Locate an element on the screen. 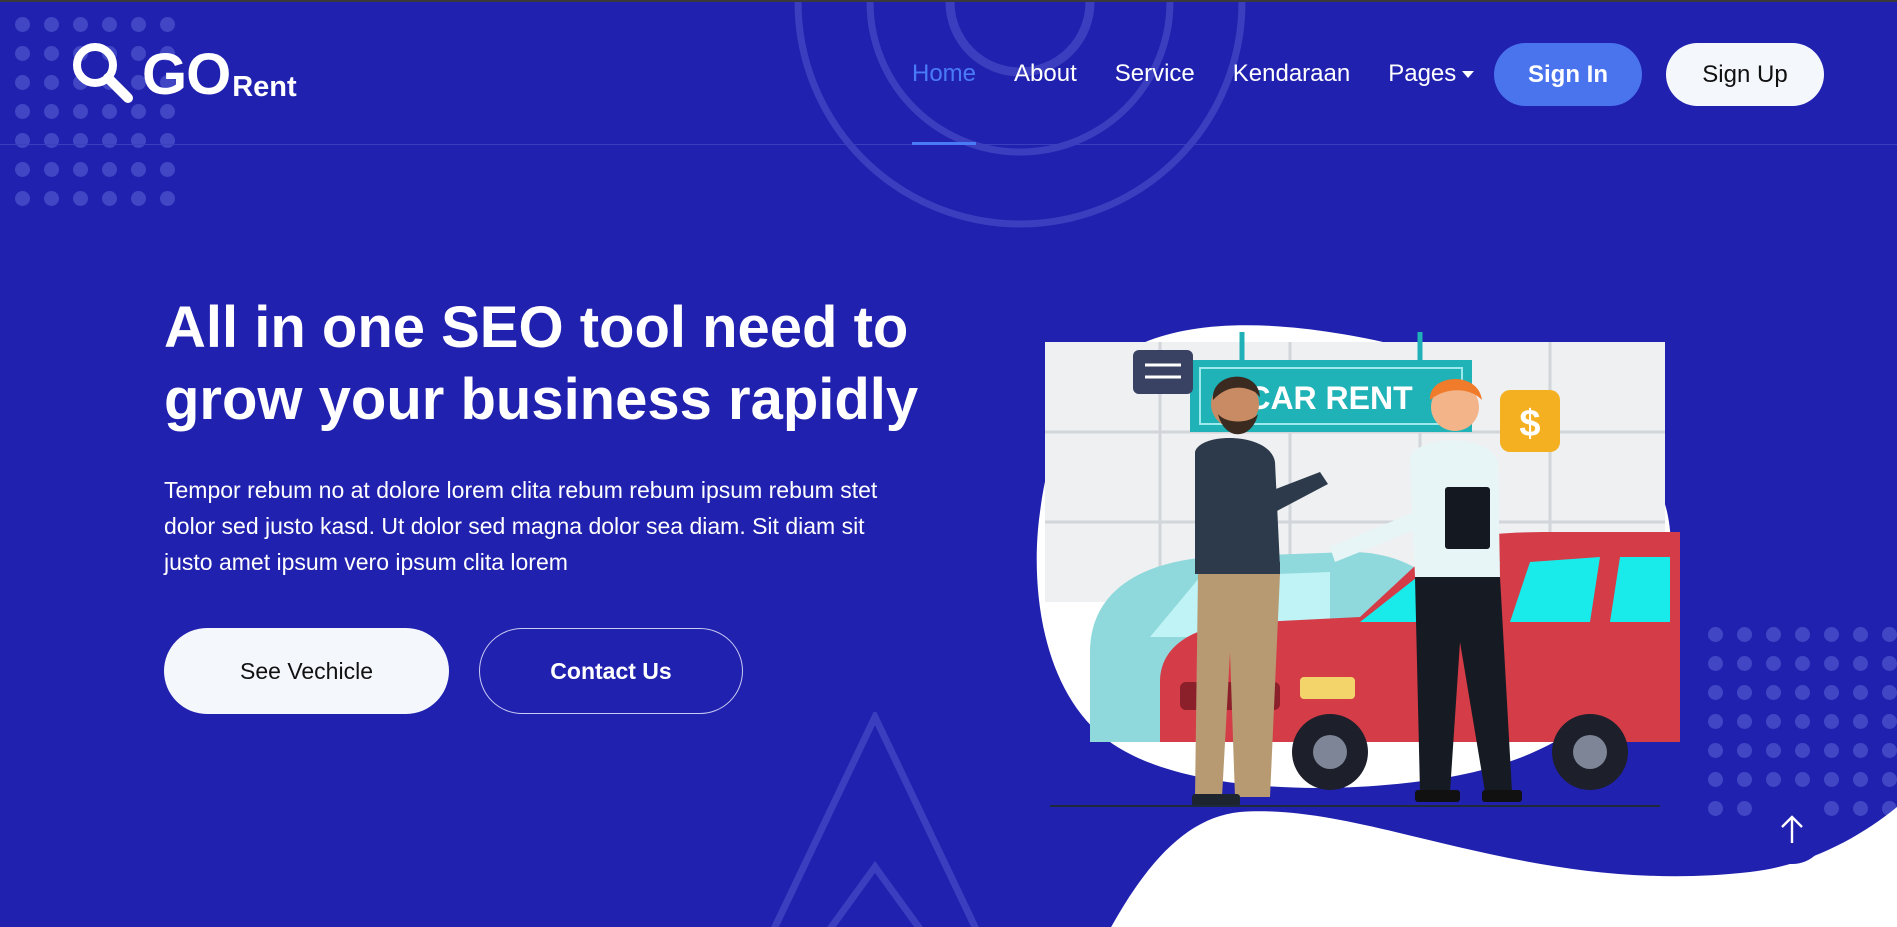  brand-name: GO is located at coordinates (186, 74).